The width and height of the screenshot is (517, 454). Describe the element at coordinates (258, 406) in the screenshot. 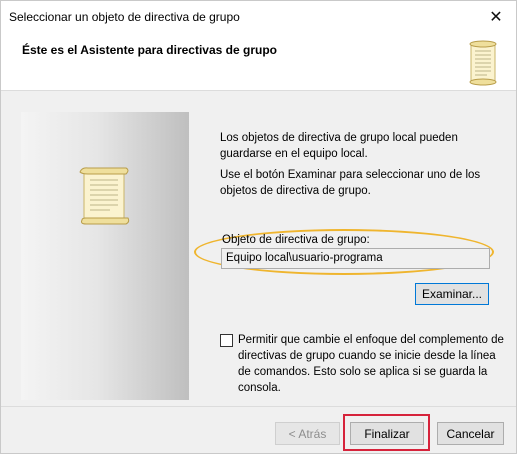

I see `footer-divider` at that location.